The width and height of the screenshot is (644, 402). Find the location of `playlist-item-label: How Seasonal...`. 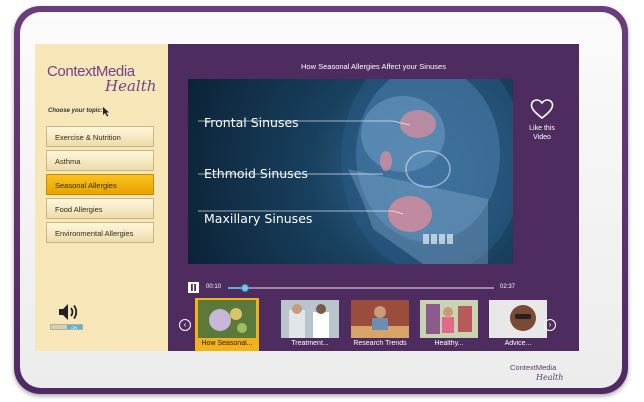

playlist-item-label: How Seasonal... is located at coordinates (227, 343).